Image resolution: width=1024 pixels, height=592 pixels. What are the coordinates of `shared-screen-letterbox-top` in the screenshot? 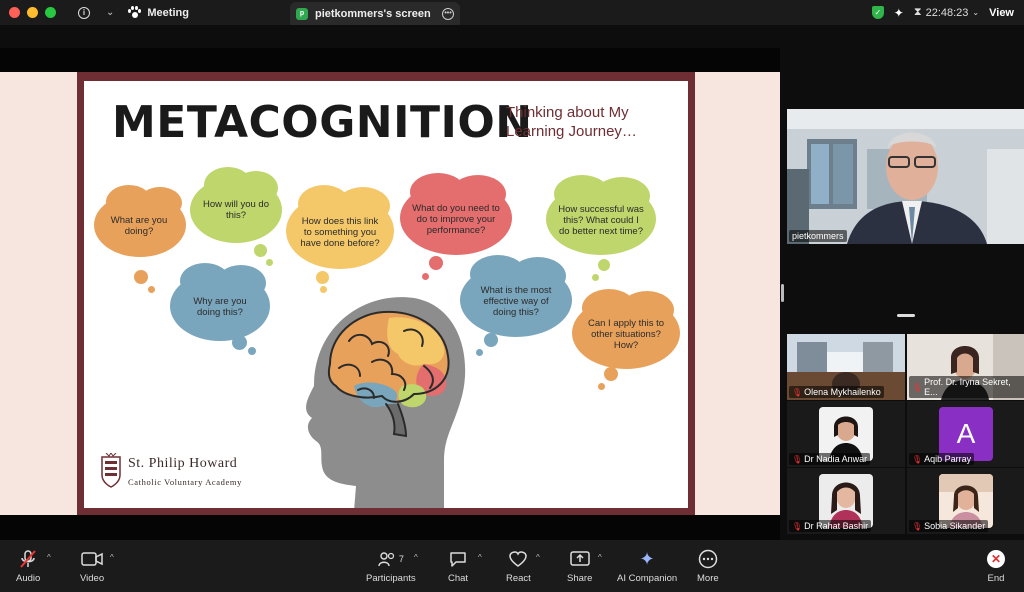 It's located at (390, 60).